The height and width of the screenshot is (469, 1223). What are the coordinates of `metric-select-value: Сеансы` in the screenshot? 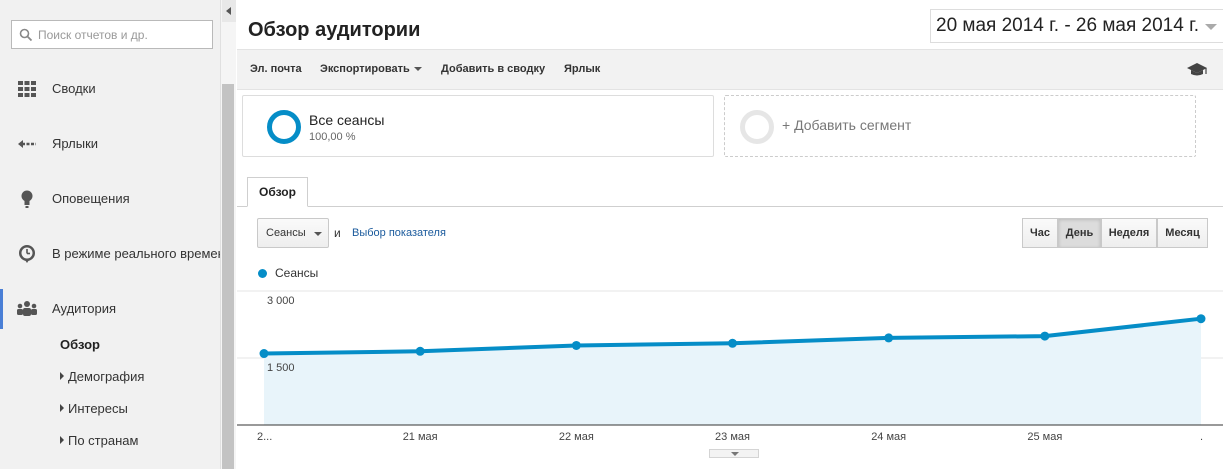 It's located at (286, 233).